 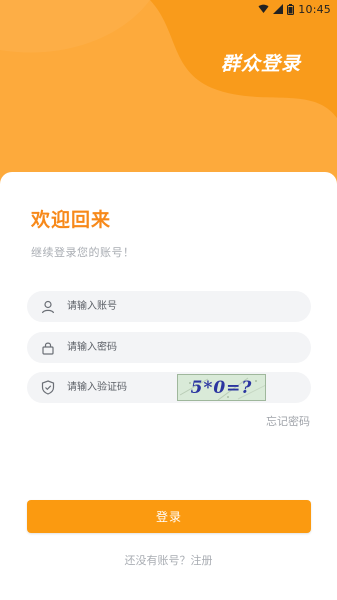 What do you see at coordinates (169, 387) in the screenshot?
I see `captcha-field` at bounding box center [169, 387].